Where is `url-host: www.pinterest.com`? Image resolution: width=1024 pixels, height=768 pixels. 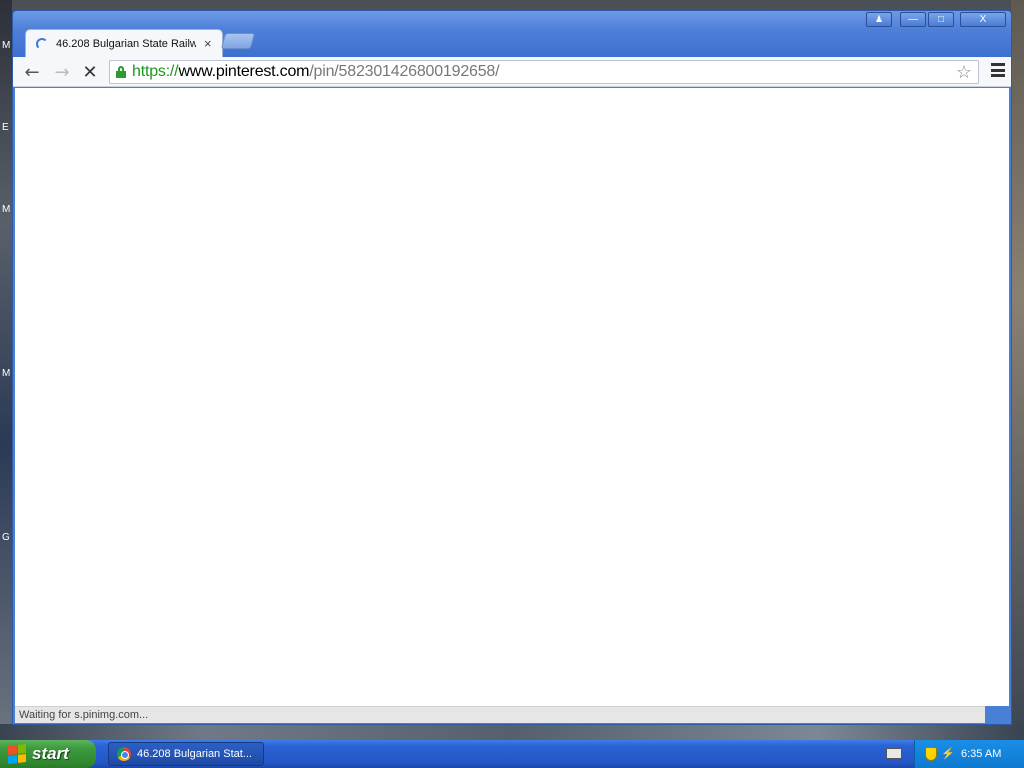
url-host: www.pinterest.com is located at coordinates (244, 71).